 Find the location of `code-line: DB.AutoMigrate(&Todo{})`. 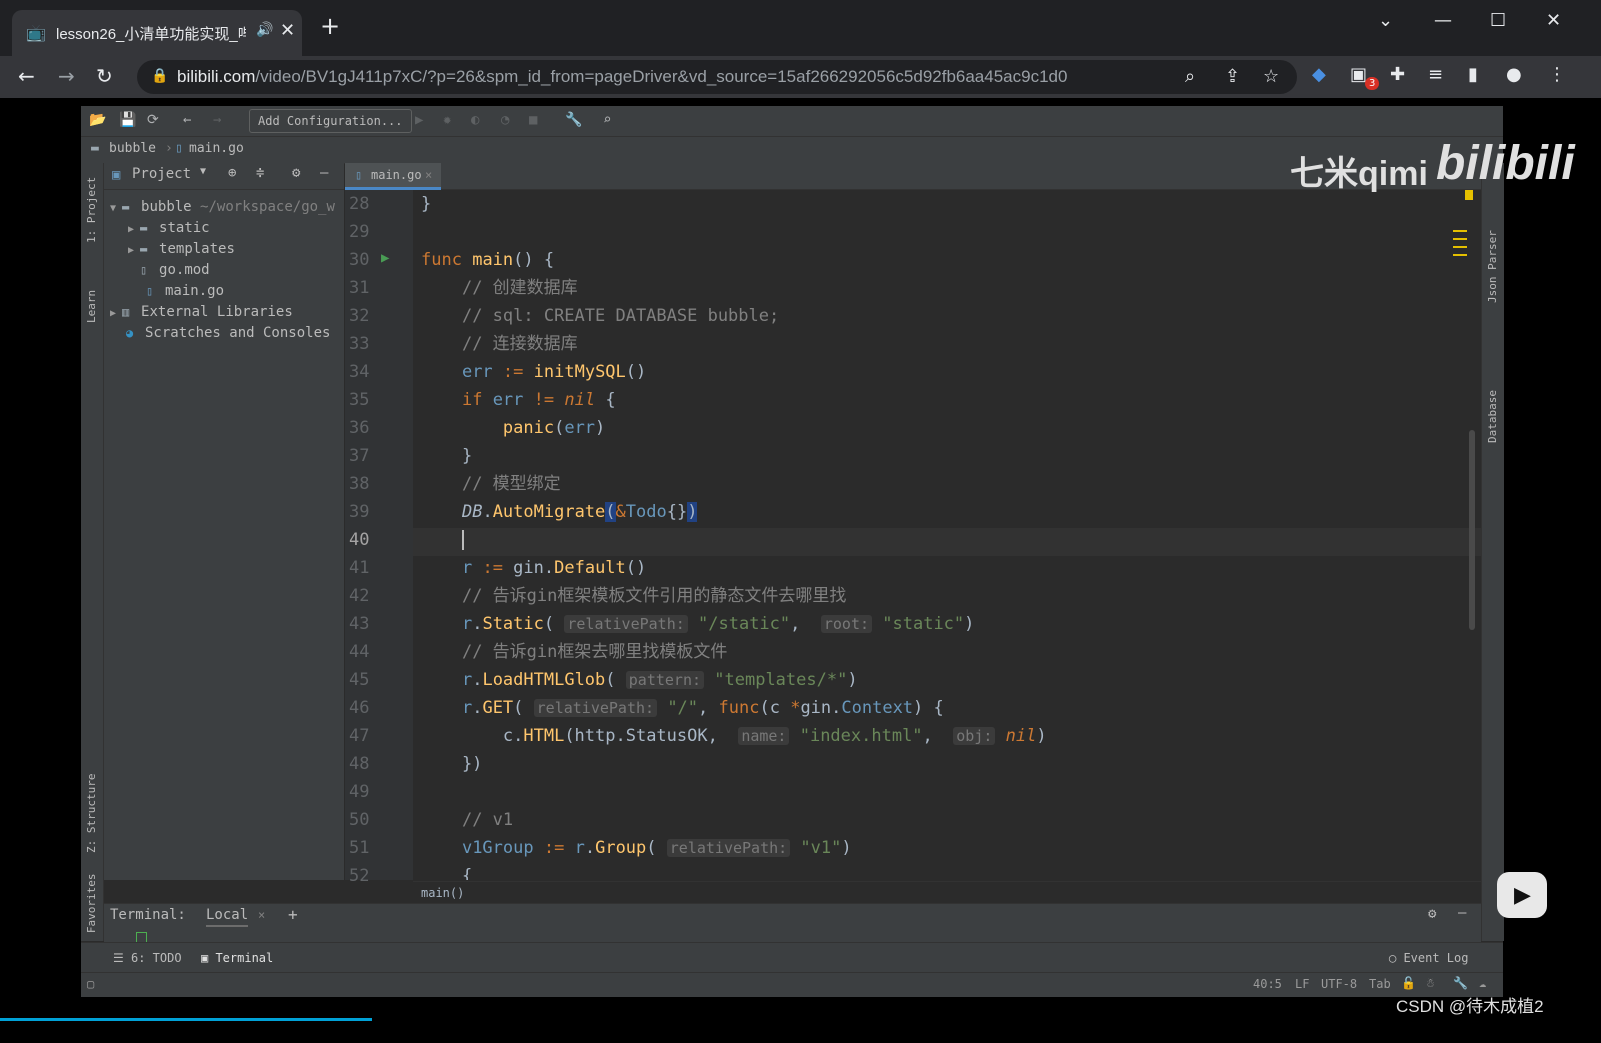

code-line: DB.AutoMigrate(&Todo{}) is located at coordinates (579, 512).